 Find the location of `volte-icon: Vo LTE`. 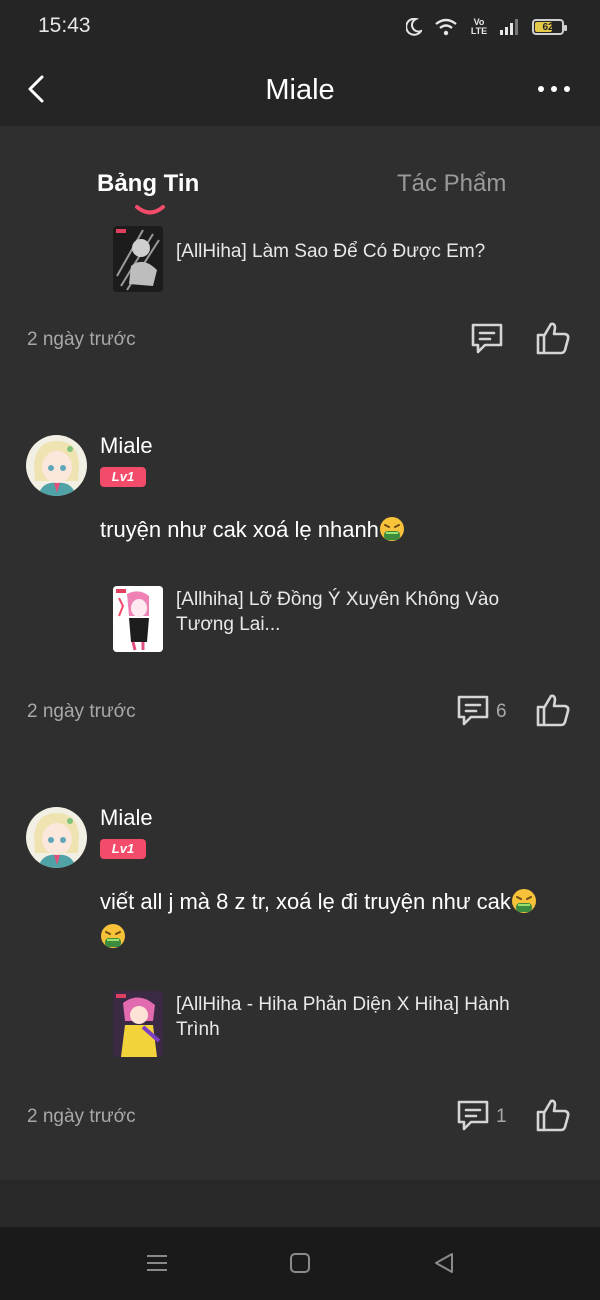

volte-icon: Vo LTE is located at coordinates (479, 26).